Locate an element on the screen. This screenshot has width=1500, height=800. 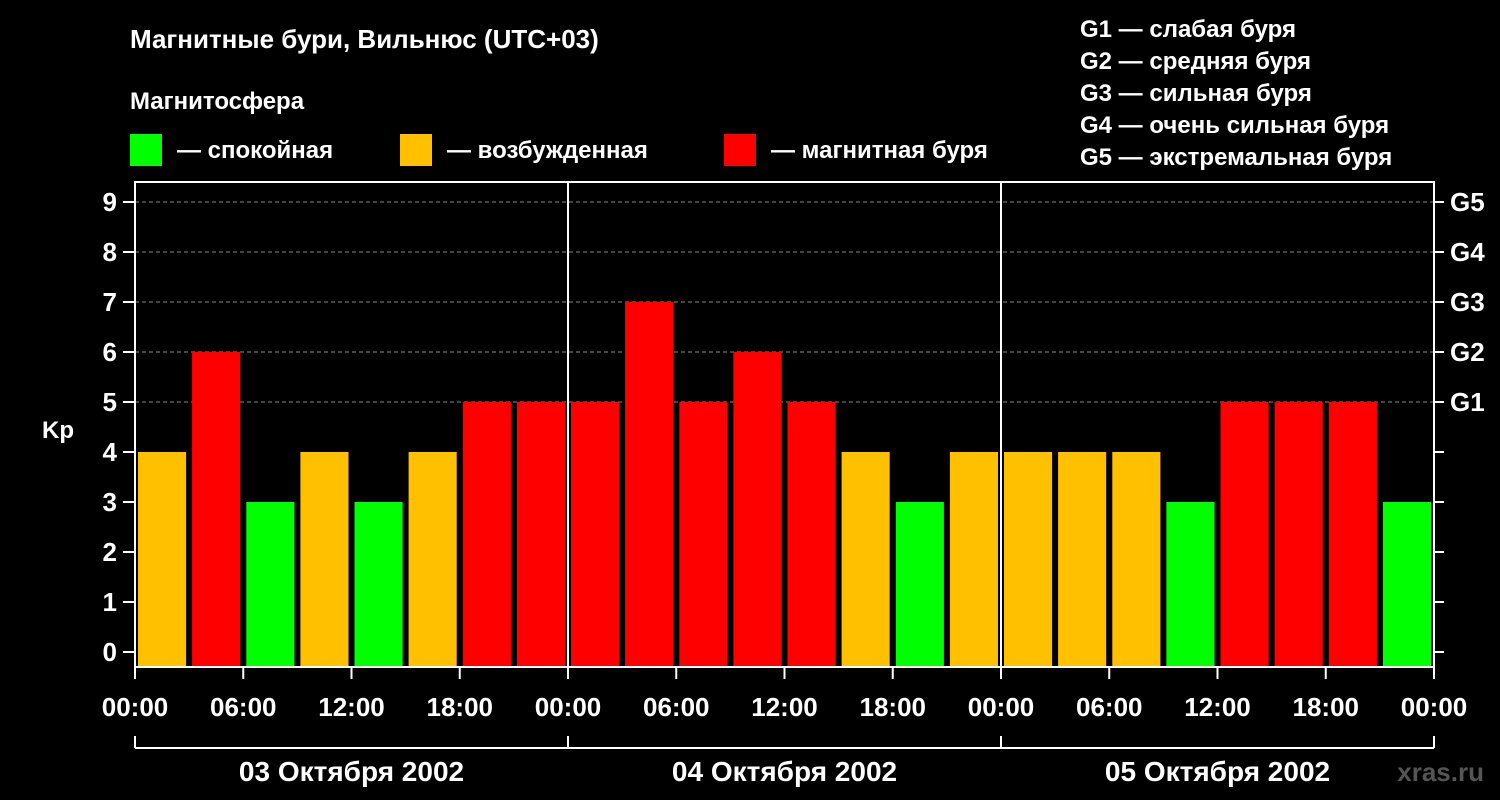
legend-swatch-active is located at coordinates (416, 150).